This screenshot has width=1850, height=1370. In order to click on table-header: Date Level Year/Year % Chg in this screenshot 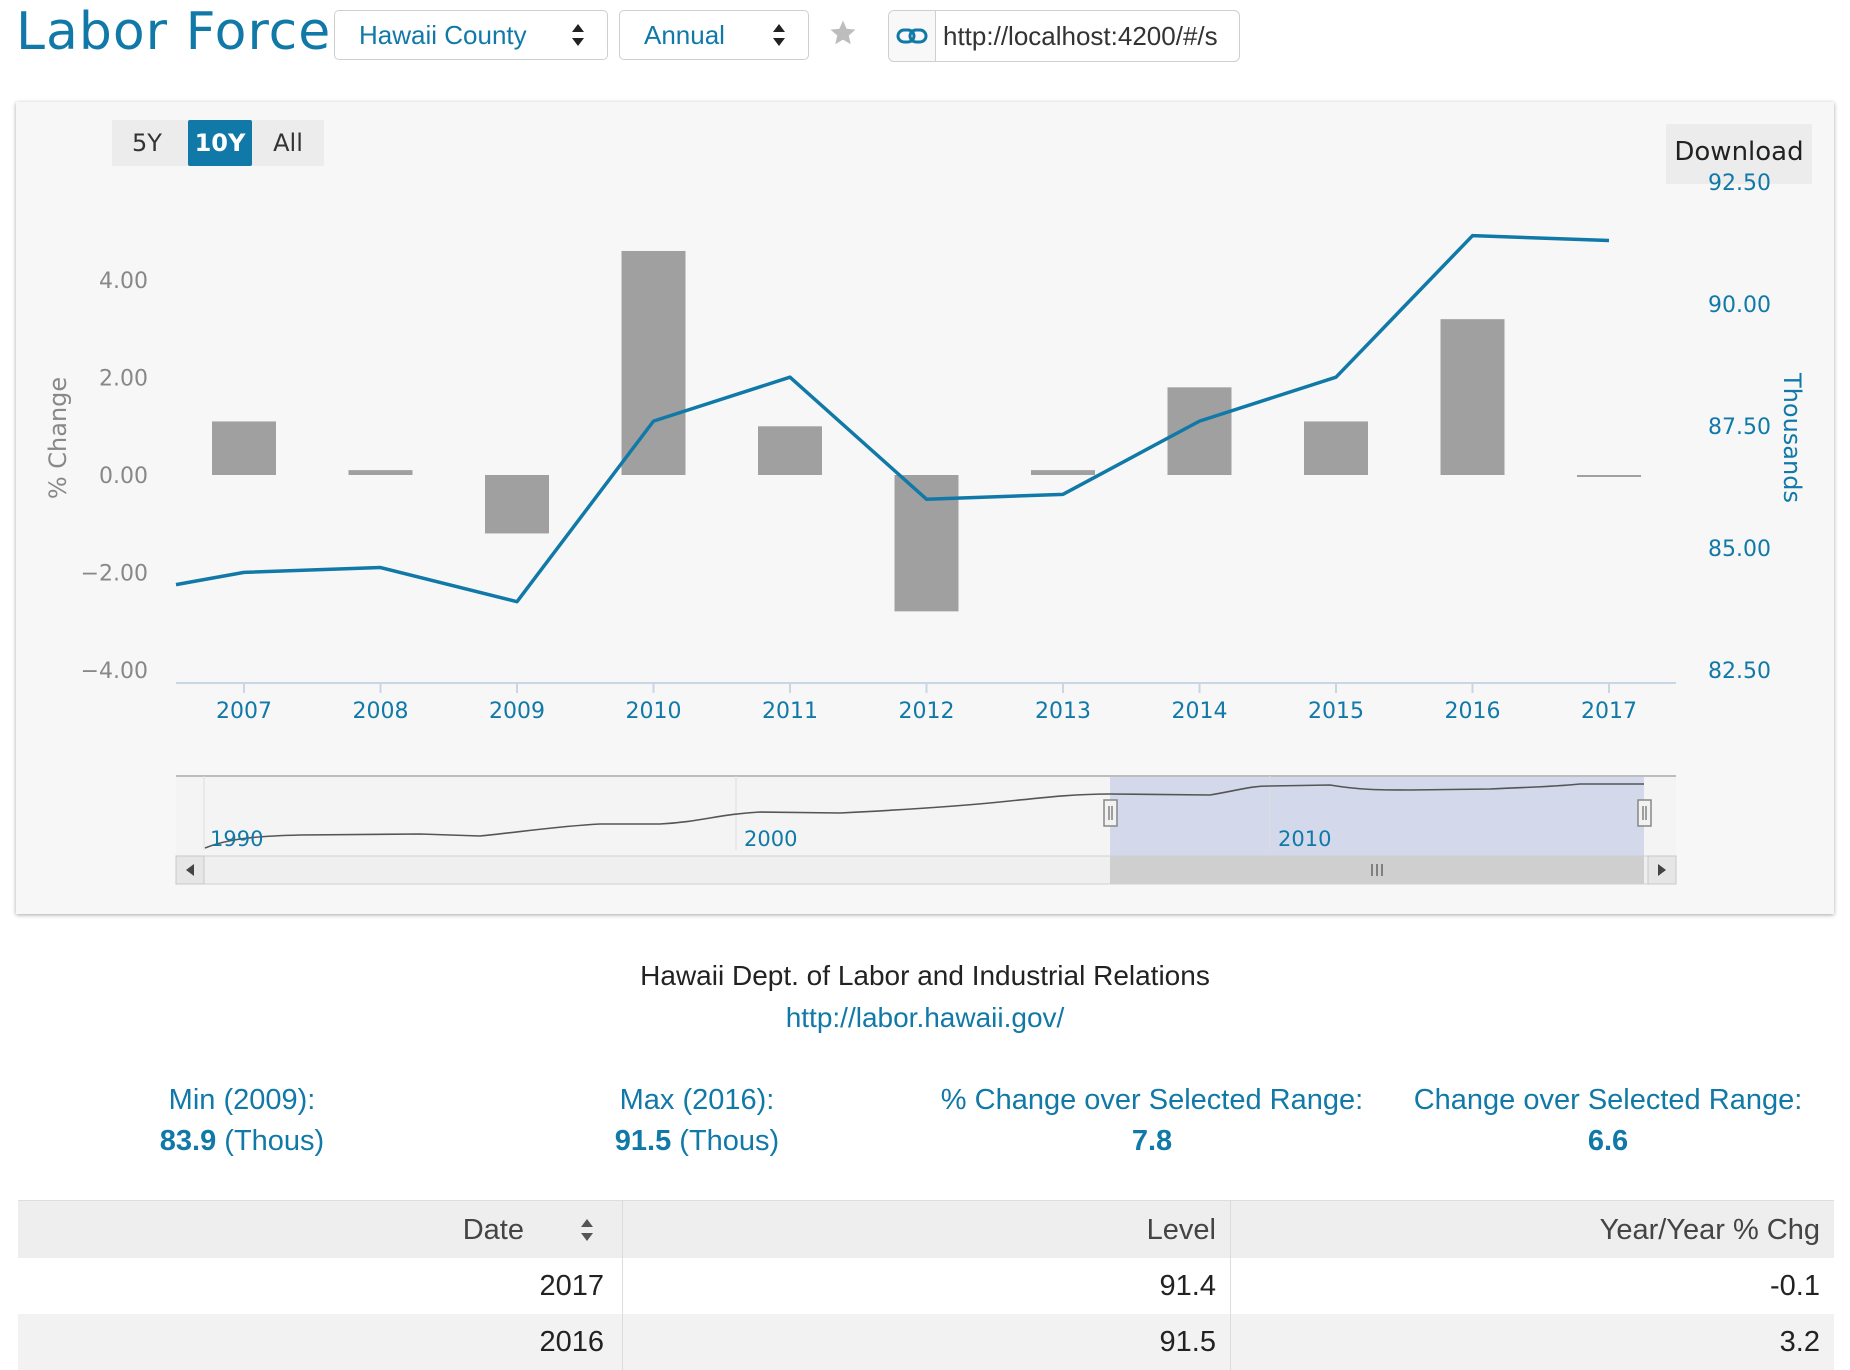, I will do `click(926, 1229)`.